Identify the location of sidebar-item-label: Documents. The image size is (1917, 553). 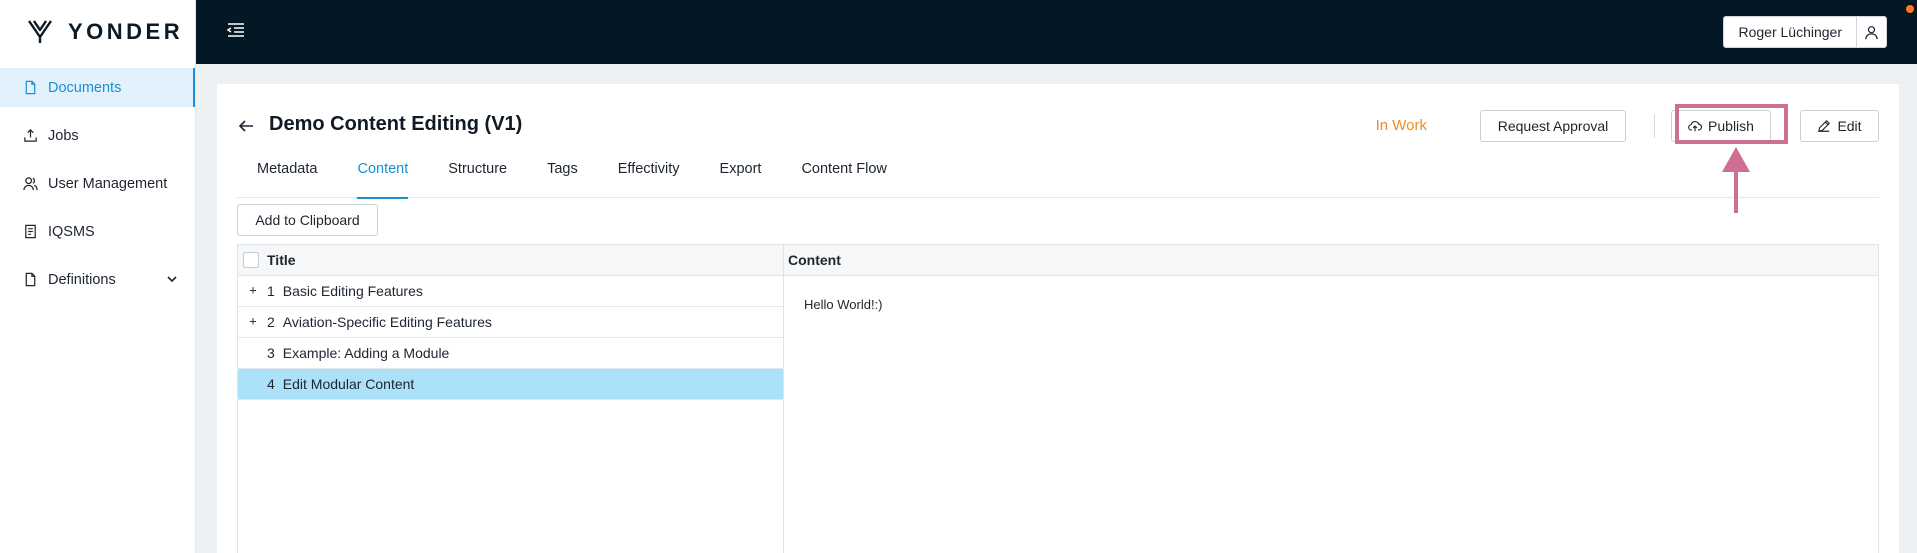
(85, 87).